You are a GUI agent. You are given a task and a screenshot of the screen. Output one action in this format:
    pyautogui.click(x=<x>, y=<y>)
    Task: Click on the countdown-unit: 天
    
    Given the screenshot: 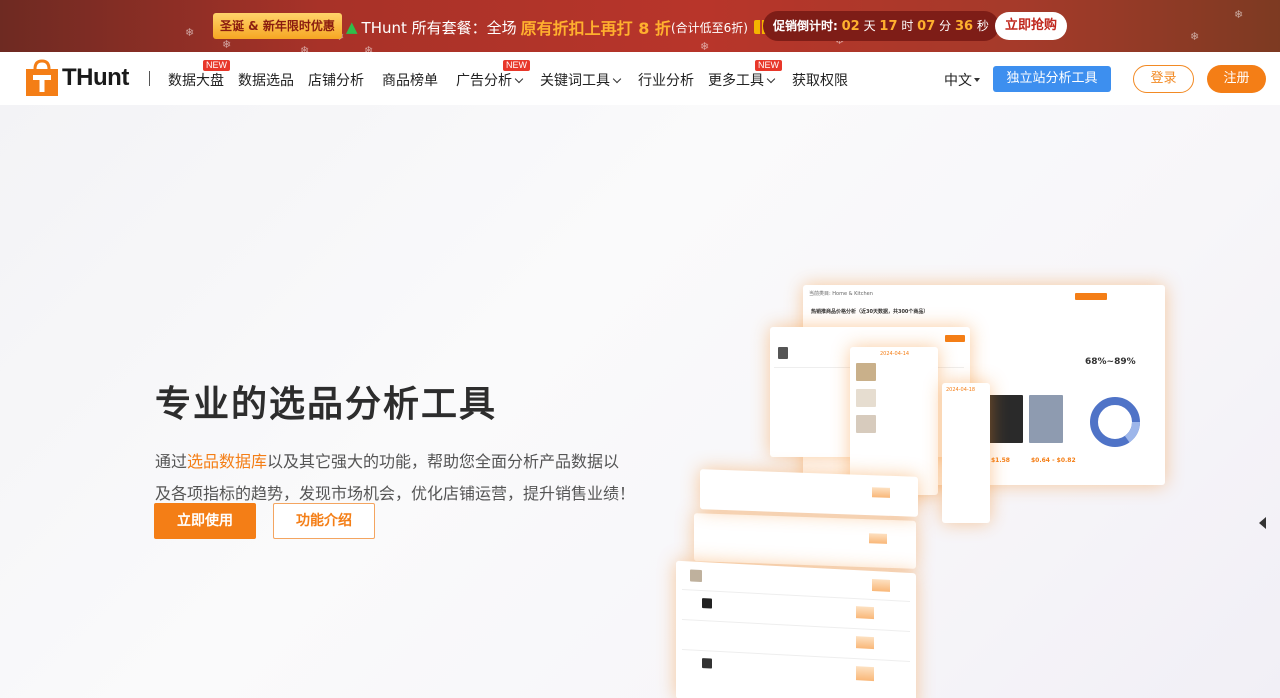 What is the action you would take?
    pyautogui.click(x=869, y=26)
    